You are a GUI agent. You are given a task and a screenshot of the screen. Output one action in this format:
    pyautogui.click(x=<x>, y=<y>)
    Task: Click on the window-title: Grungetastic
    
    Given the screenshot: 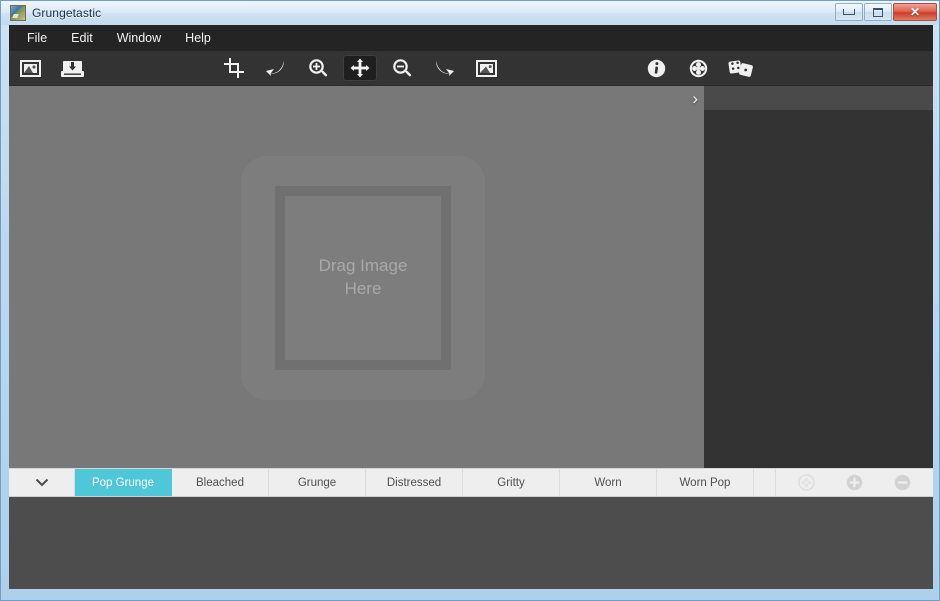 What is the action you would take?
    pyautogui.click(x=67, y=13)
    